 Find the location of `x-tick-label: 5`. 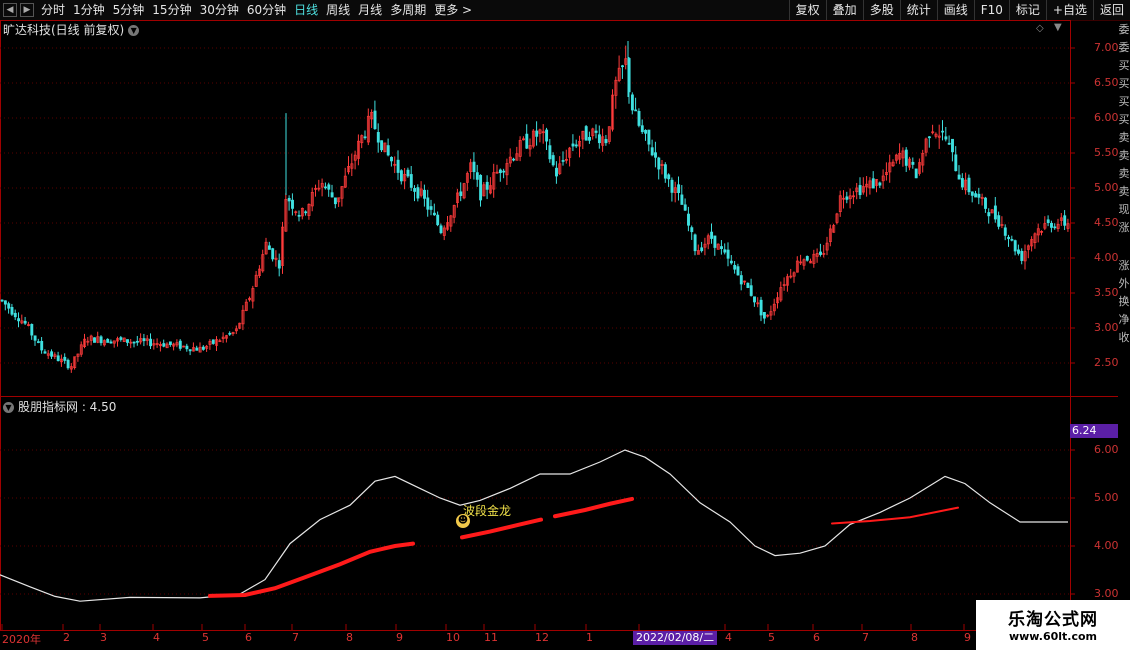

x-tick-label: 5 is located at coordinates (771, 637).